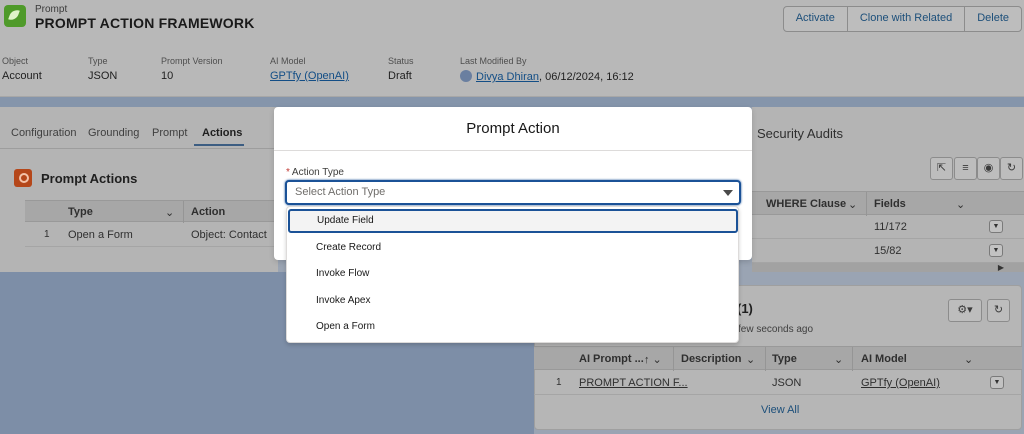 This screenshot has height=434, width=1024. Describe the element at coordinates (711, 359) in the screenshot. I see `column-header-description: Description` at that location.